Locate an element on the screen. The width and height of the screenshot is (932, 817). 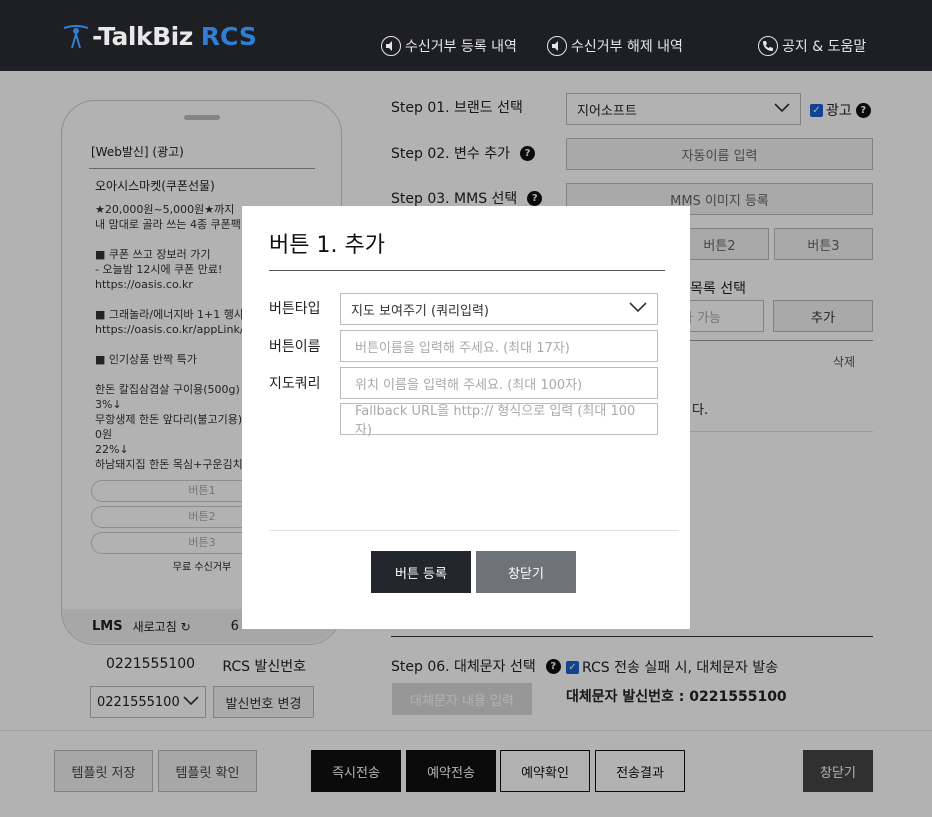
nav-label: 수신거부 해제 내역 is located at coordinates (627, 47).